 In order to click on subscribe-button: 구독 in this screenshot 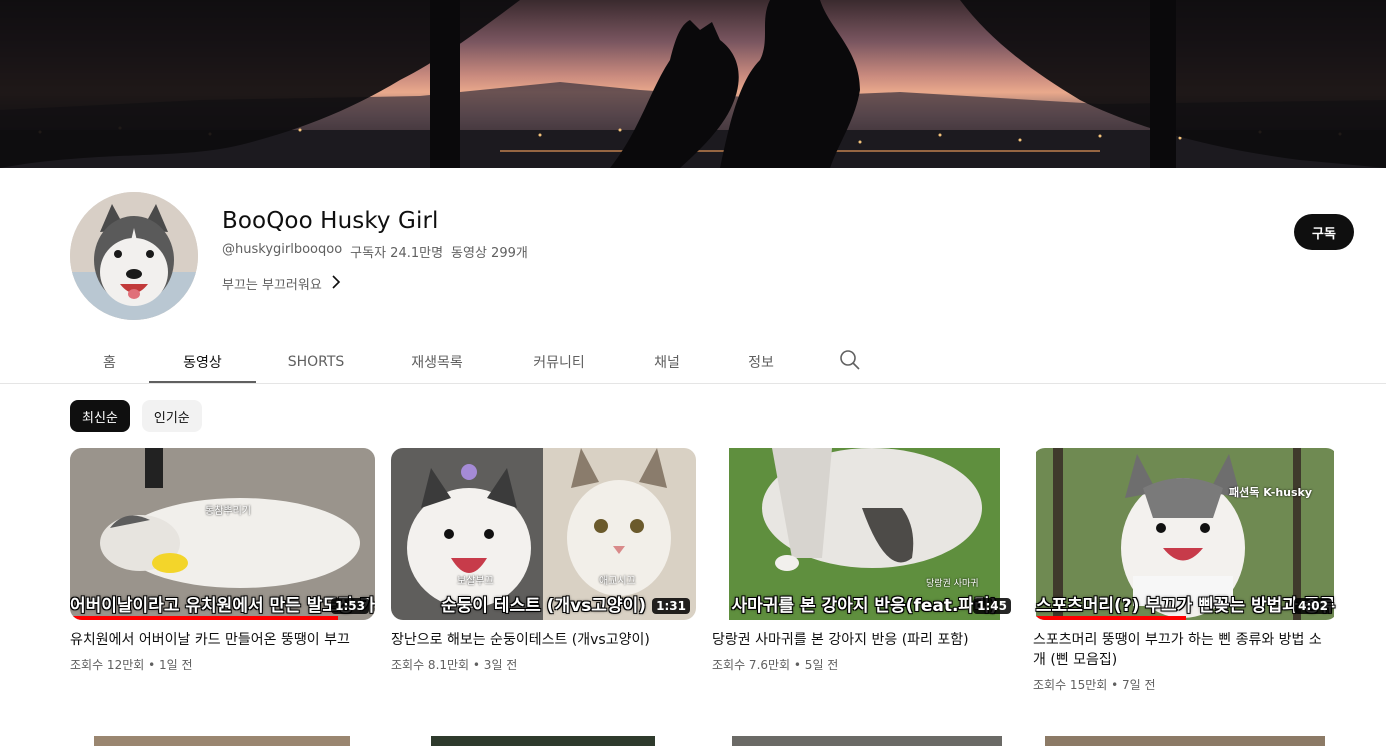, I will do `click(1324, 232)`.